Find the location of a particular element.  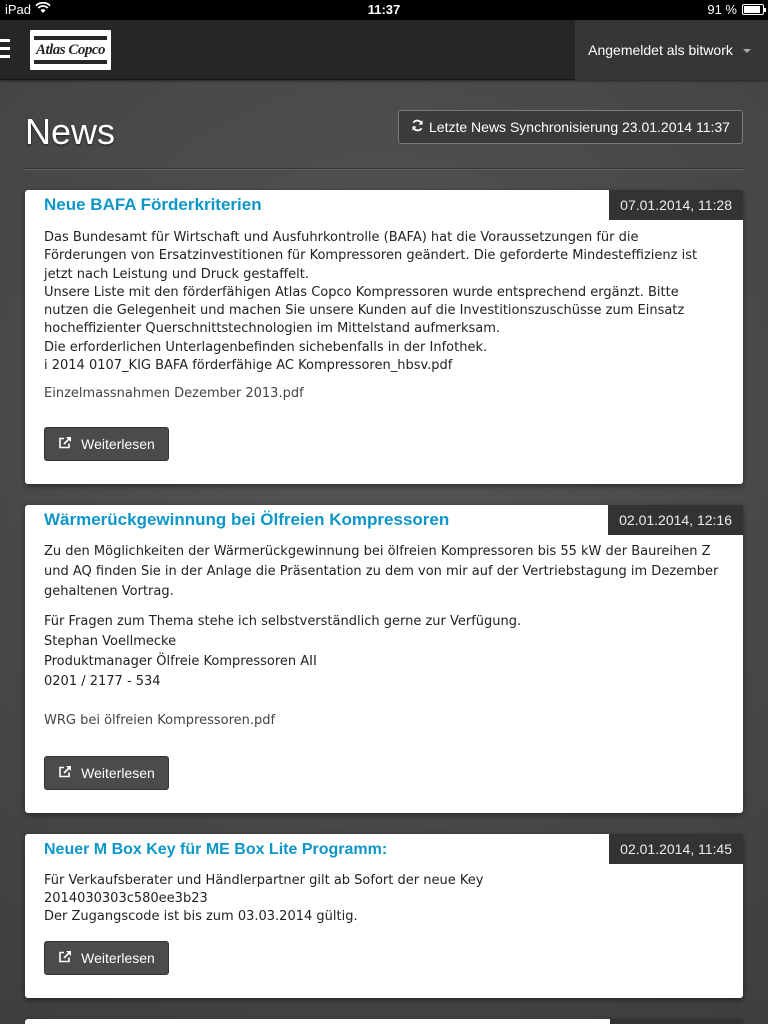

news-date: 07.01.2014, 11:28 is located at coordinates (676, 205).